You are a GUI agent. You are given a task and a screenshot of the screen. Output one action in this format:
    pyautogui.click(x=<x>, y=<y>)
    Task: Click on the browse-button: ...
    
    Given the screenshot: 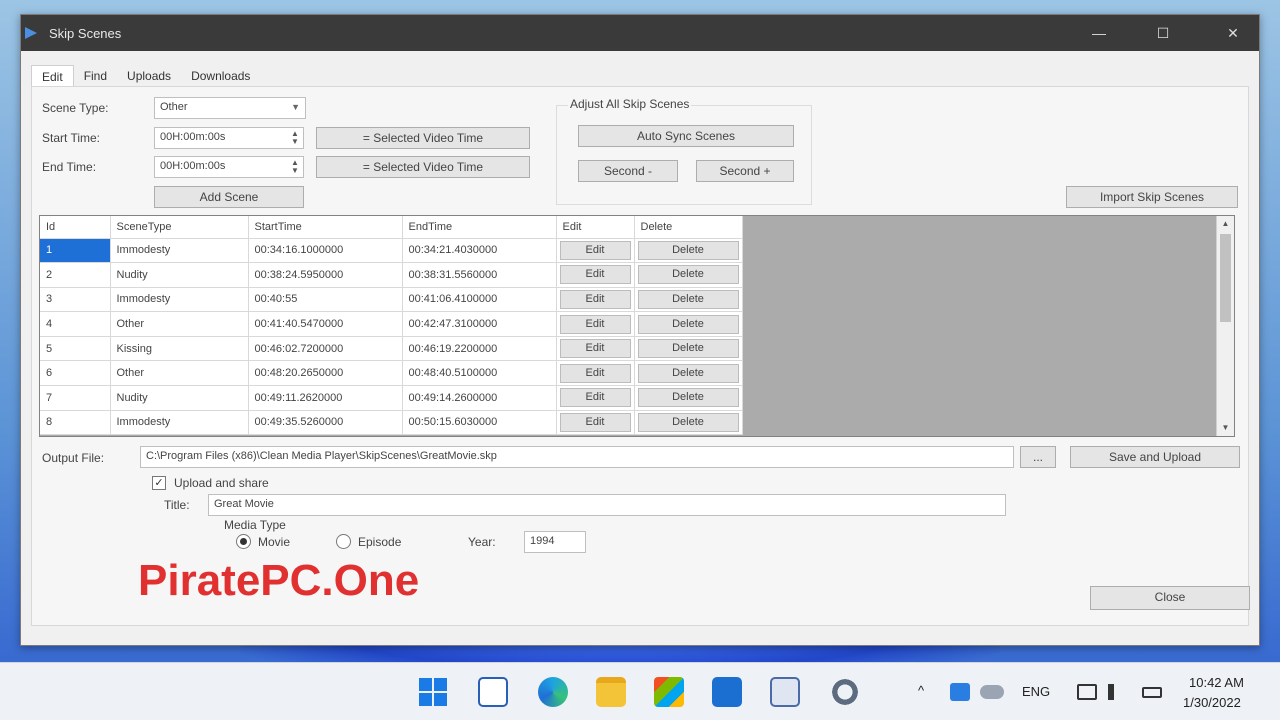 What is the action you would take?
    pyautogui.click(x=1038, y=457)
    